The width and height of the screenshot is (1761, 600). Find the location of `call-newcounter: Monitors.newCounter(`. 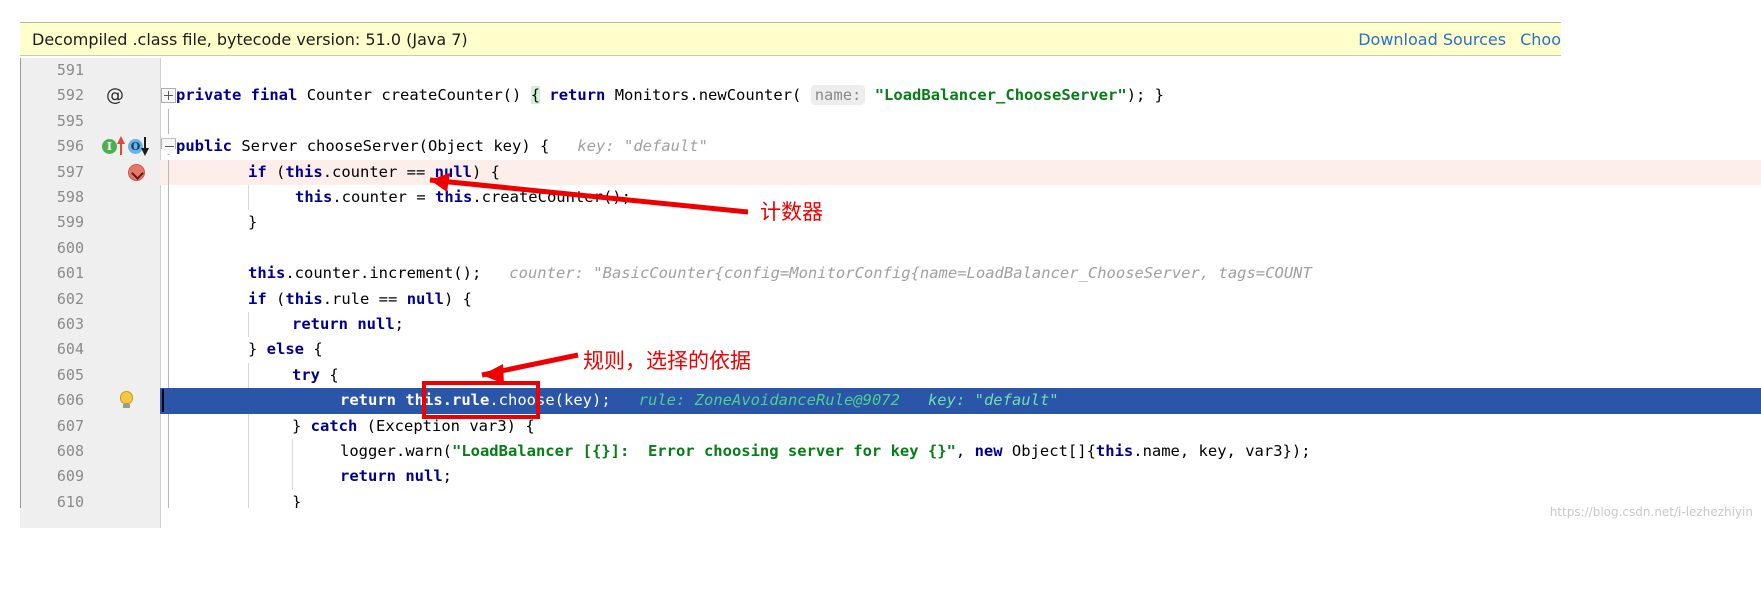

call-newcounter: Monitors.newCounter( is located at coordinates (708, 95).